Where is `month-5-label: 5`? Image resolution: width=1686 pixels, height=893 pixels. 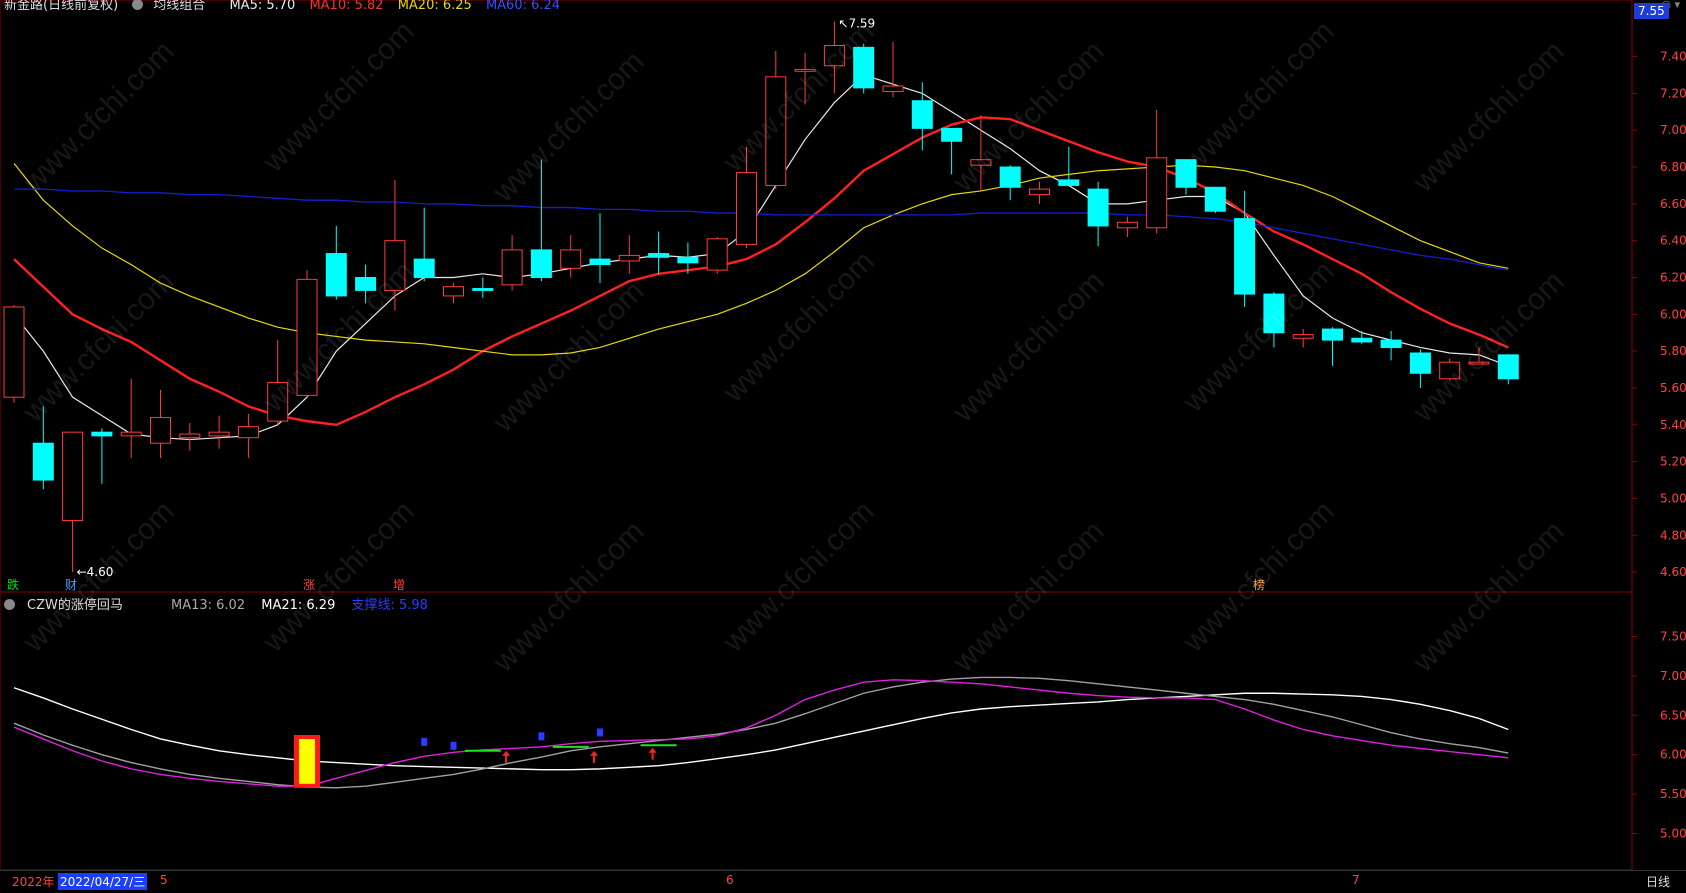 month-5-label: 5 is located at coordinates (164, 880).